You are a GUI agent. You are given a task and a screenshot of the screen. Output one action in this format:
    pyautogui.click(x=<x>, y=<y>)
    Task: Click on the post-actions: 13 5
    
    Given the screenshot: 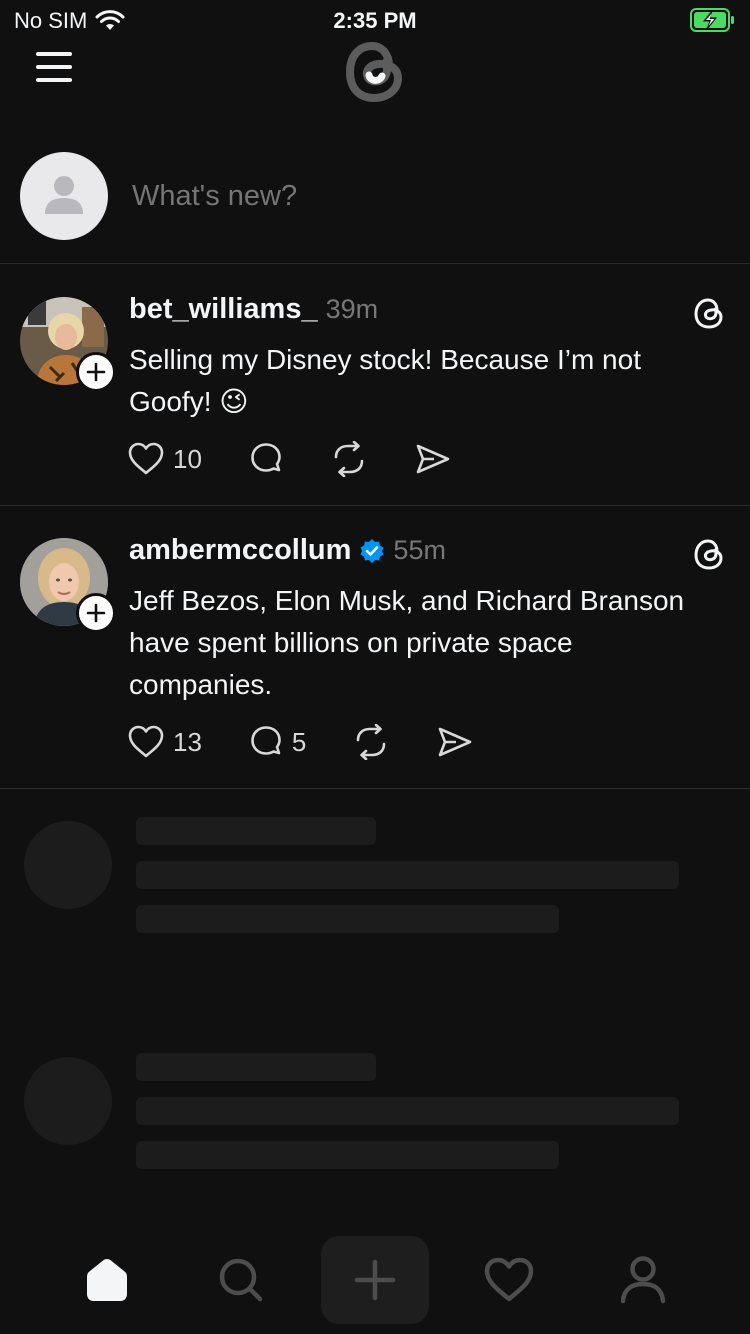 What is the action you would take?
    pyautogui.click(x=300, y=742)
    